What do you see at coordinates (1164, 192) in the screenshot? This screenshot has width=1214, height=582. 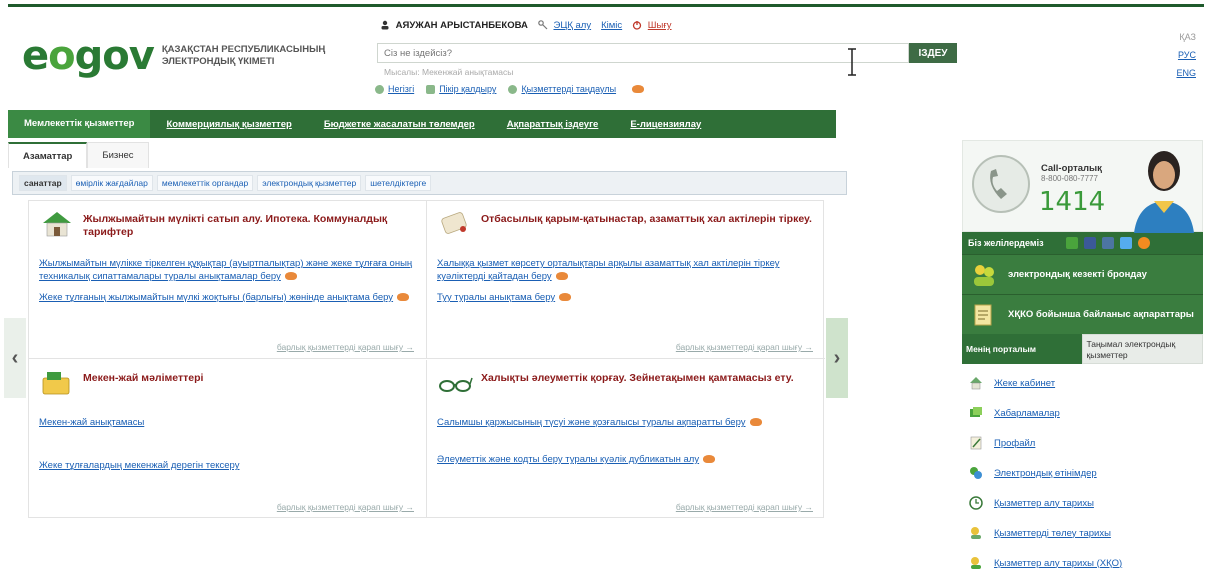 I see `operator-avatar-icon` at bounding box center [1164, 192].